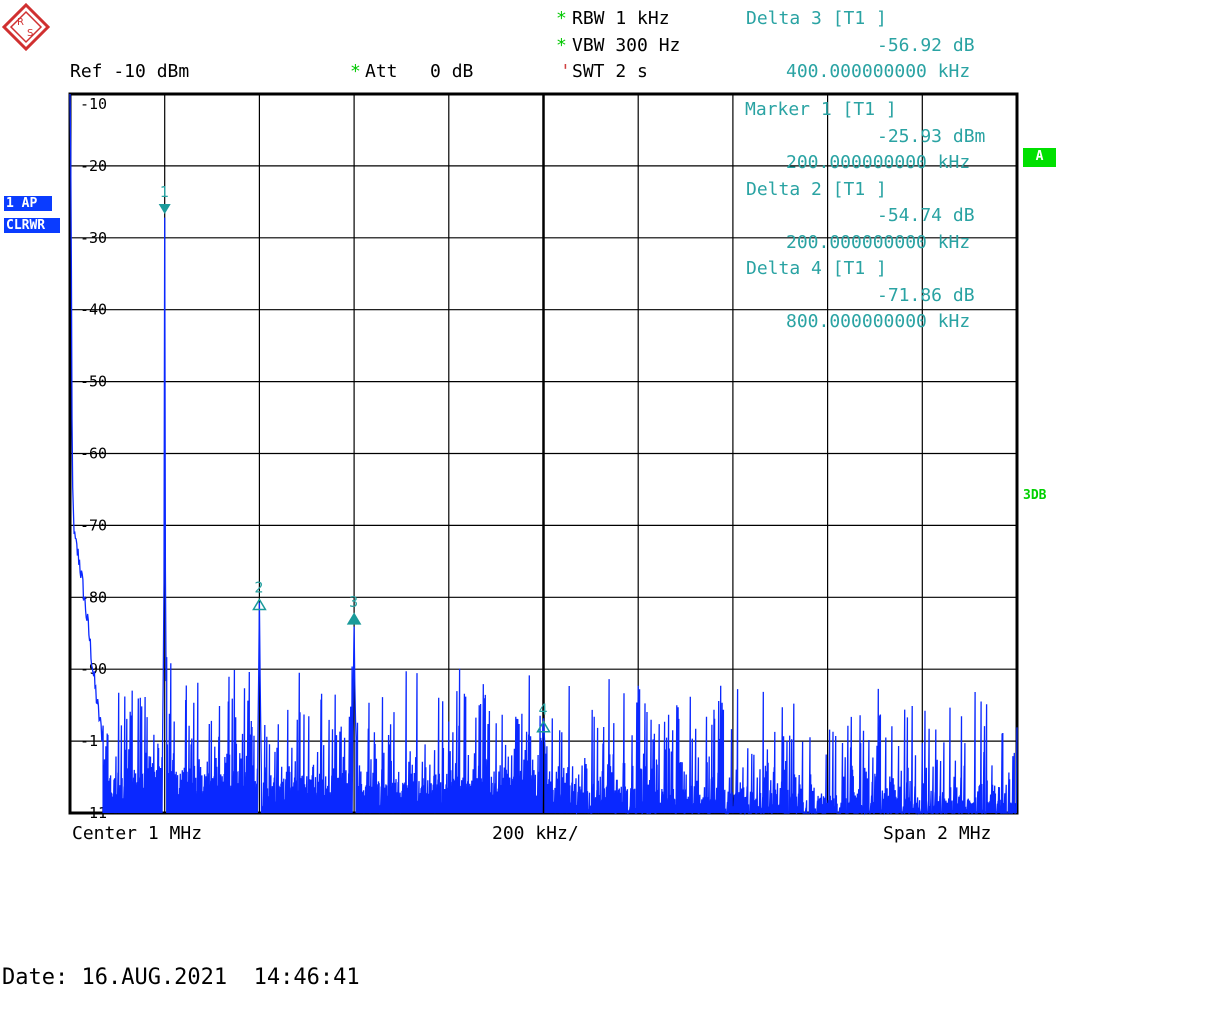  Describe the element at coordinates (89, 741) in the screenshot. I see `y-tick-label: -1` at that location.